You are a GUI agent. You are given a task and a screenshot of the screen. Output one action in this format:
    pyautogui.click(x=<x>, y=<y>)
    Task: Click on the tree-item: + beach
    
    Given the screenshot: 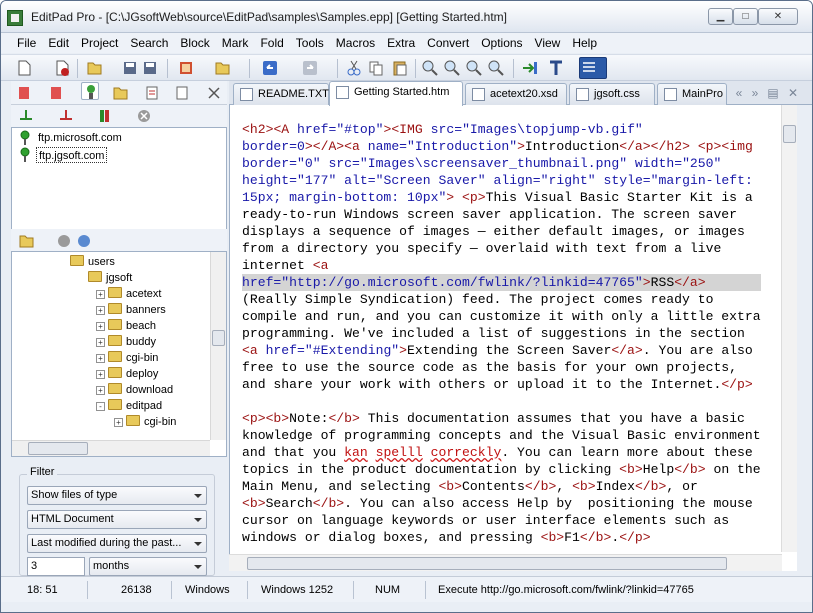 What is the action you would take?
    pyautogui.click(x=126, y=326)
    